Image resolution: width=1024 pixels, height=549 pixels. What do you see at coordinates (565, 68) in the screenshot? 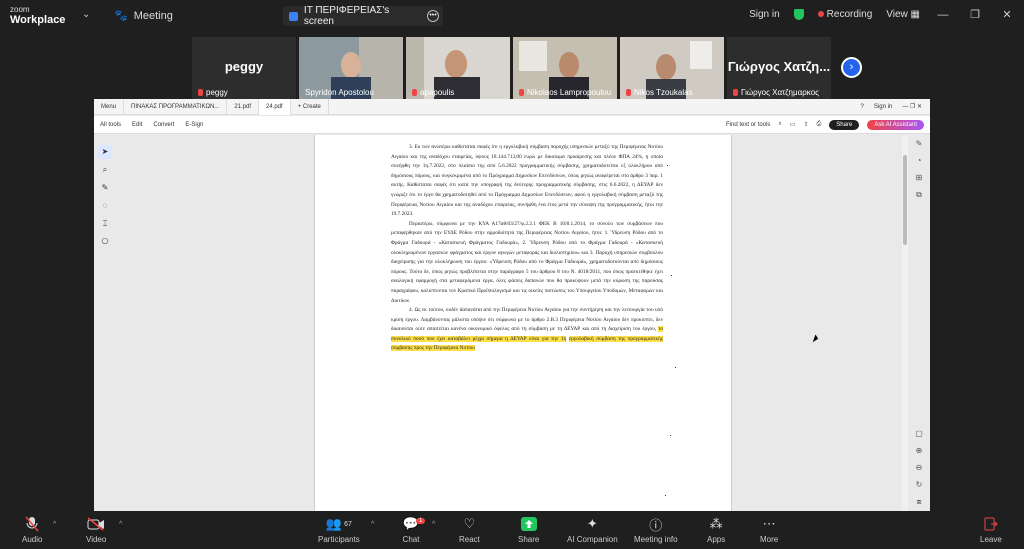
I see `participant-tile: Nikolaos Lampropoulou` at bounding box center [565, 68].